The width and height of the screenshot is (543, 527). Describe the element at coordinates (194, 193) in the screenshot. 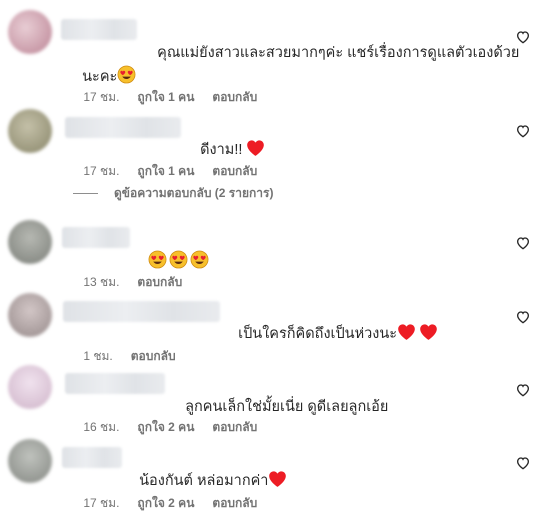

I see `view-replies-label: ดูข้อความตอบกลับ (2 รายการ)` at that location.